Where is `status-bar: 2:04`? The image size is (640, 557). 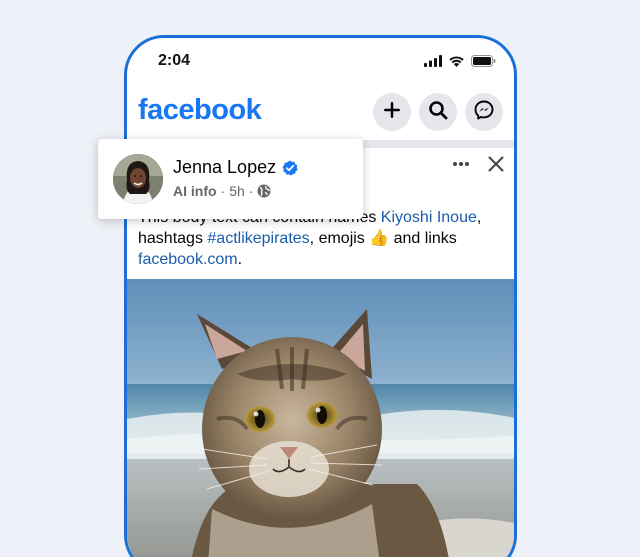 status-bar: 2:04 is located at coordinates (320, 62).